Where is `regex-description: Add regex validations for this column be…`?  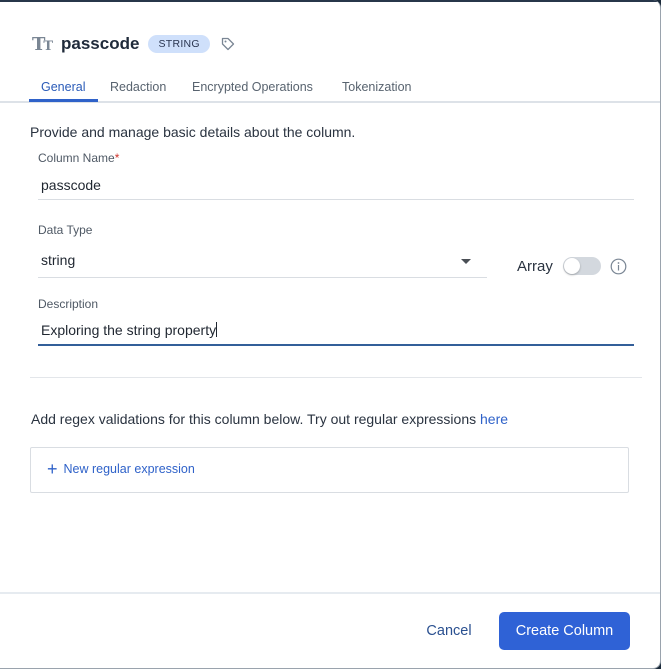 regex-description: Add regex validations for this column be… is located at coordinates (269, 419).